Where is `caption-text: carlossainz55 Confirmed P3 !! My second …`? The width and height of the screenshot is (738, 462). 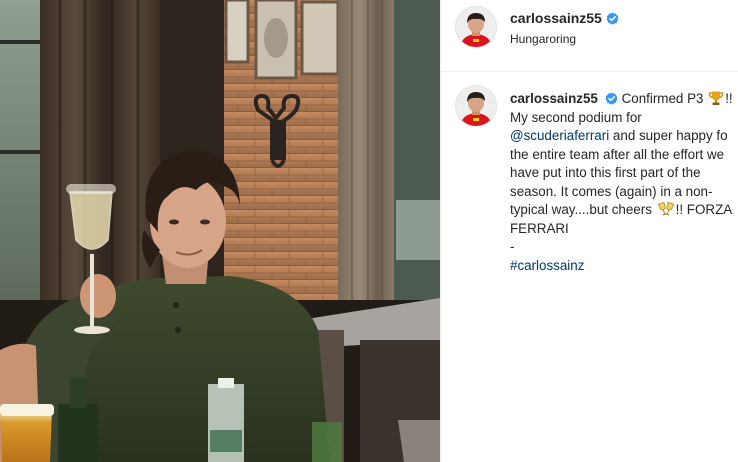 caption-text: carlossainz55 Confirmed P3 !! My second … is located at coordinates (624, 182).